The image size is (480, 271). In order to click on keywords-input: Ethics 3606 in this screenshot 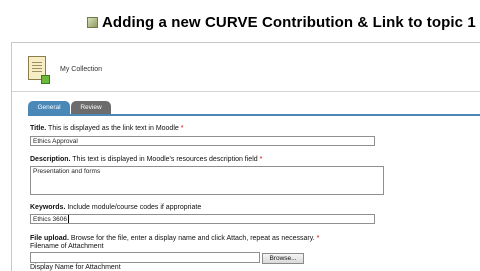, I will do `click(202, 219)`.